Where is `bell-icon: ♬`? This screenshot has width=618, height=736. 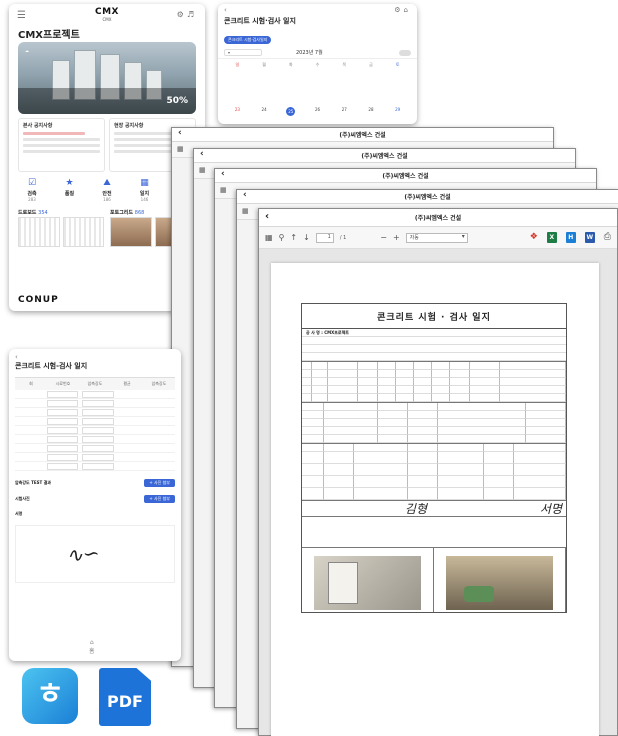 bell-icon: ♬ is located at coordinates (192, 14).